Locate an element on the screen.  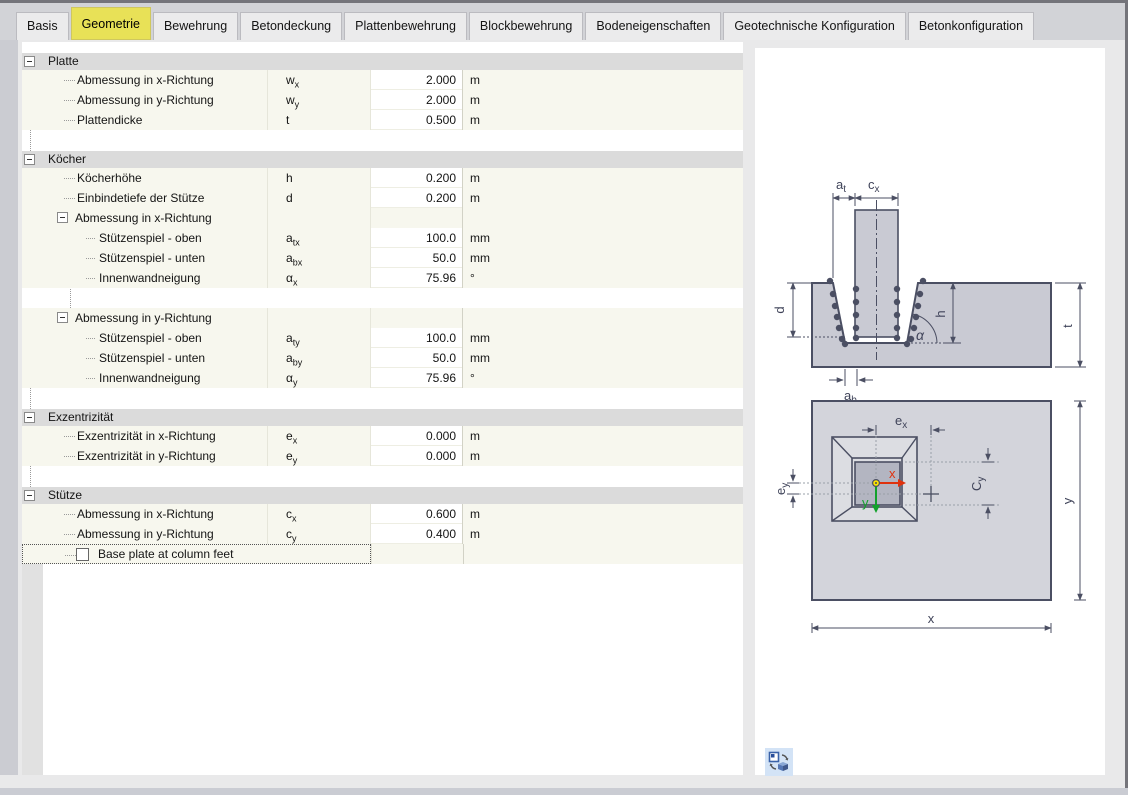
table-row: Stützenspiel - oben aty 100.0 mm is located at coordinates (382, 338).